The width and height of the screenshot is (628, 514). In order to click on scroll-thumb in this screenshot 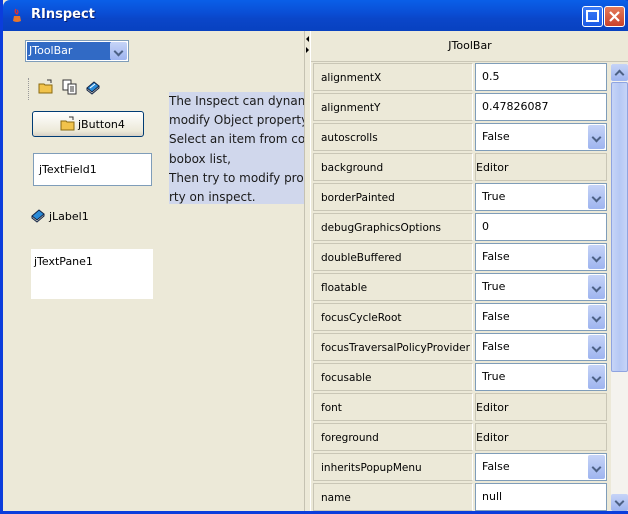, I will do `click(619, 227)`.